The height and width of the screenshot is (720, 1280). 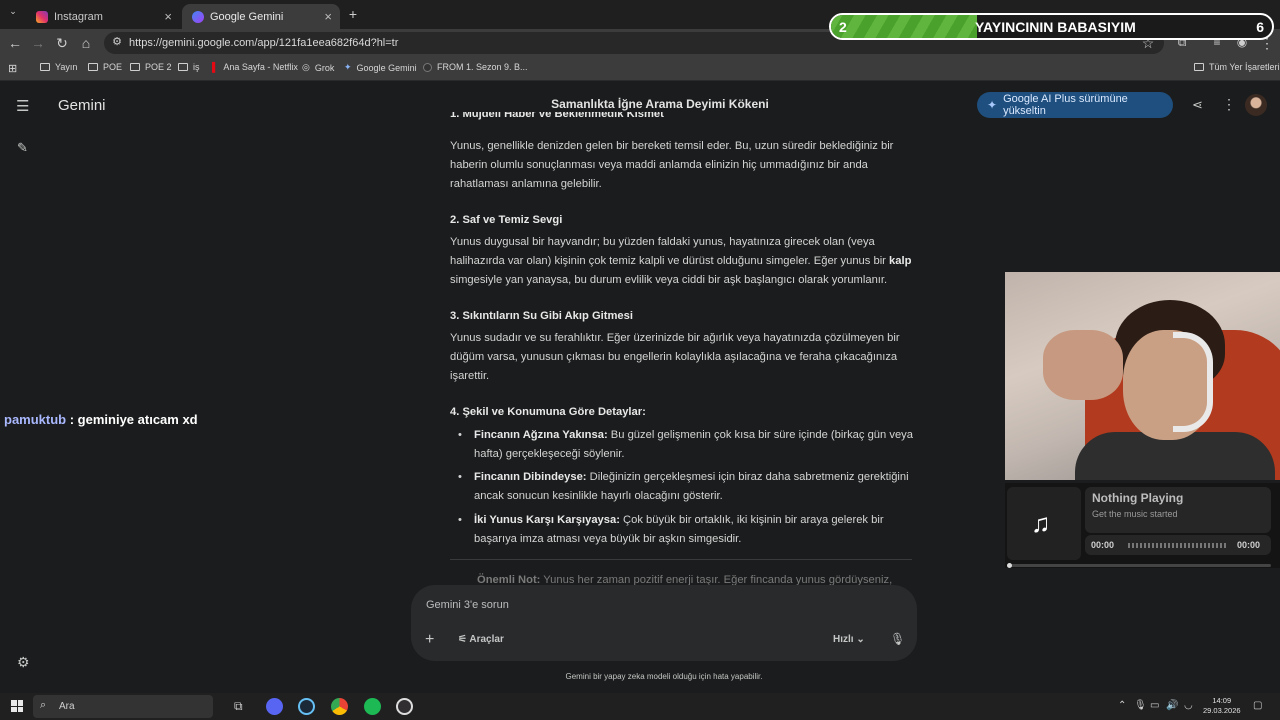 I want to click on banner-left-value: 2, so click(x=843, y=27).